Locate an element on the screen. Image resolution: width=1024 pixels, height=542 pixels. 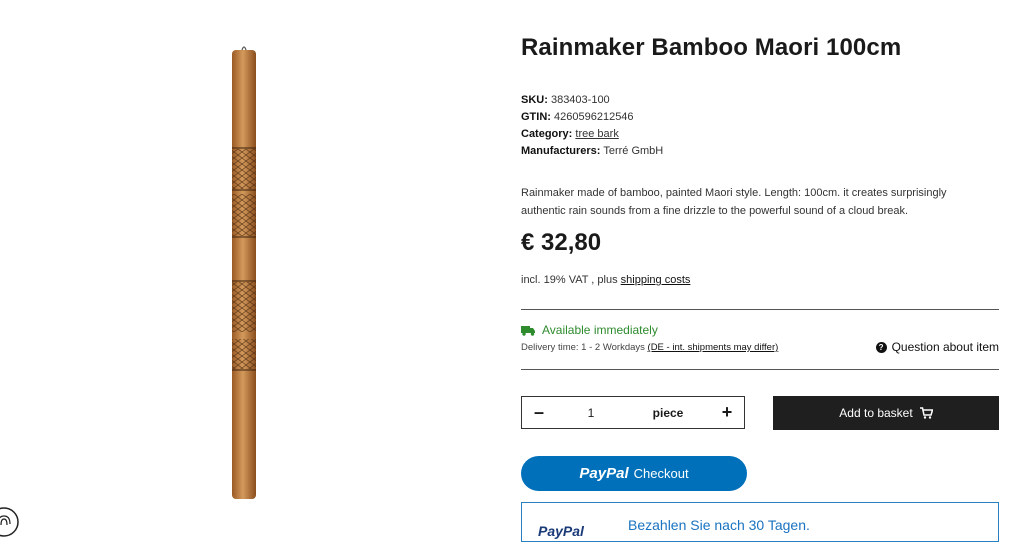
add-to-basket-button: Add to basket is located at coordinates (886, 413).